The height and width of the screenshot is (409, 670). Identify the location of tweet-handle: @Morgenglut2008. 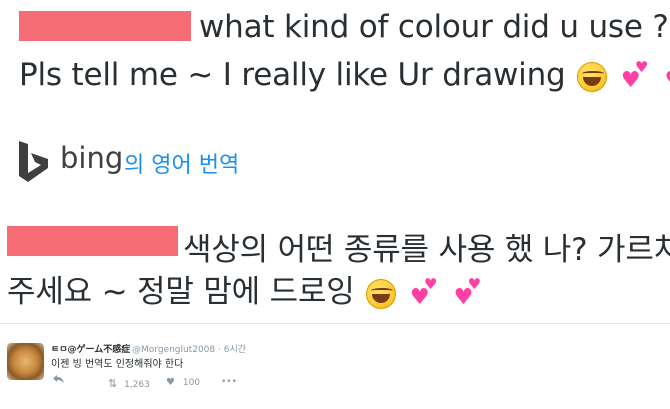
(173, 350).